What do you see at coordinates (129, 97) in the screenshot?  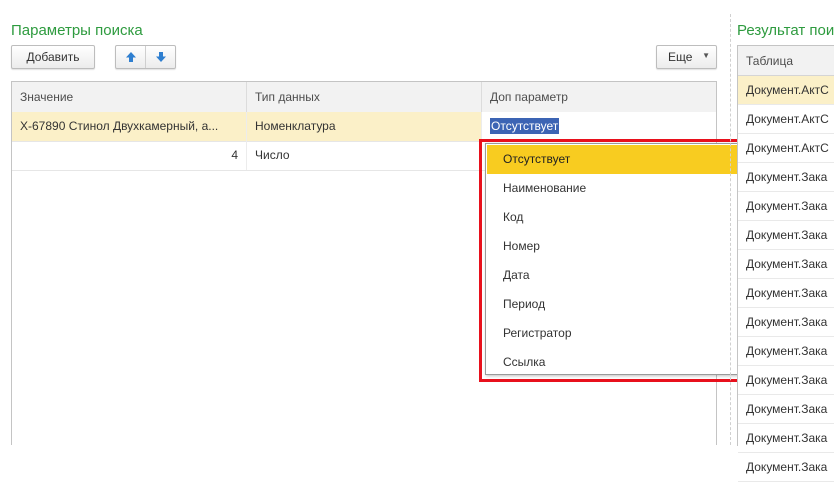 I see `column-header-value: Значение` at bounding box center [129, 97].